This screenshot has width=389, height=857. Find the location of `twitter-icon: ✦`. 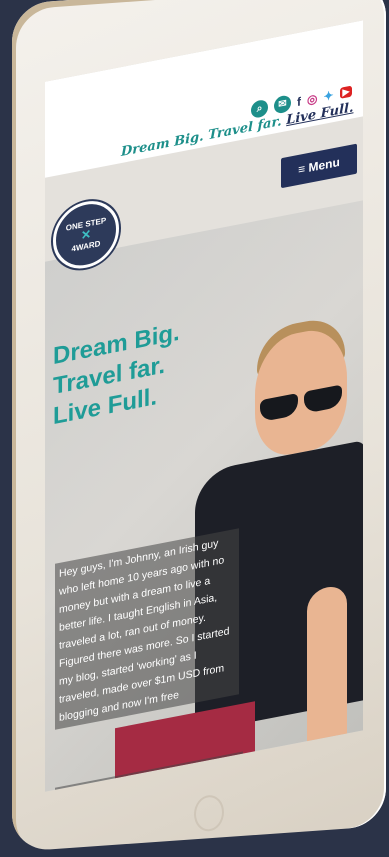

twitter-icon: ✦ is located at coordinates (328, 96).